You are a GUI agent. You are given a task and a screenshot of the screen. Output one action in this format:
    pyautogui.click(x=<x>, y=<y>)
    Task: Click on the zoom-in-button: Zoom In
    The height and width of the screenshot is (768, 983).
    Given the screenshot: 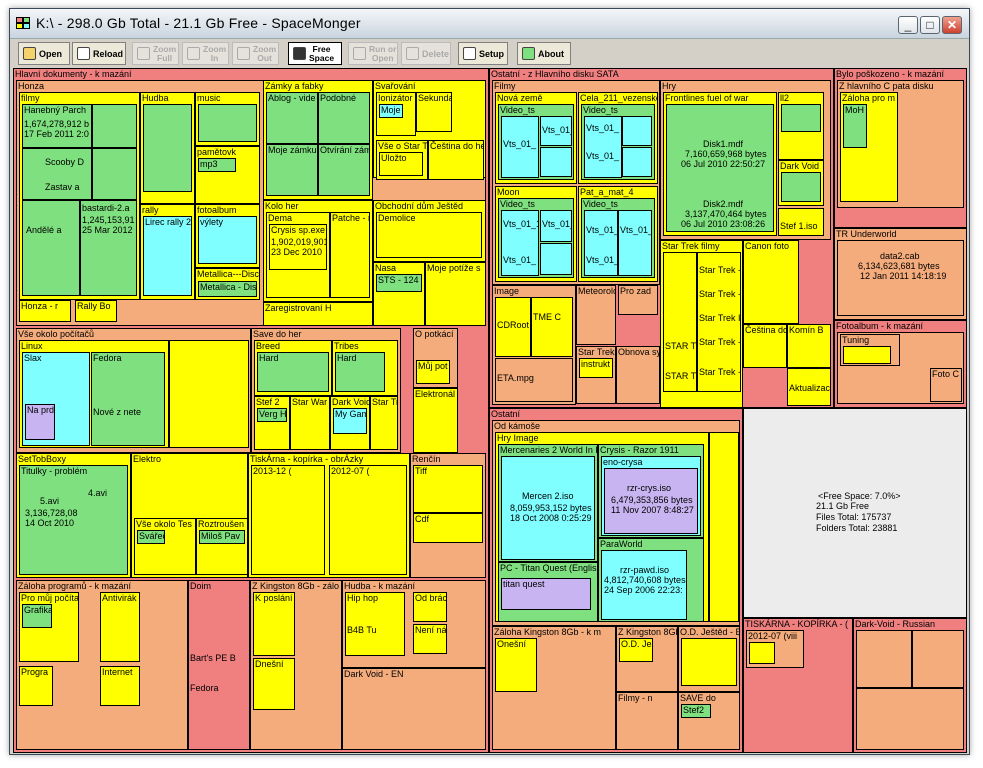 What is the action you would take?
    pyautogui.click(x=205, y=53)
    